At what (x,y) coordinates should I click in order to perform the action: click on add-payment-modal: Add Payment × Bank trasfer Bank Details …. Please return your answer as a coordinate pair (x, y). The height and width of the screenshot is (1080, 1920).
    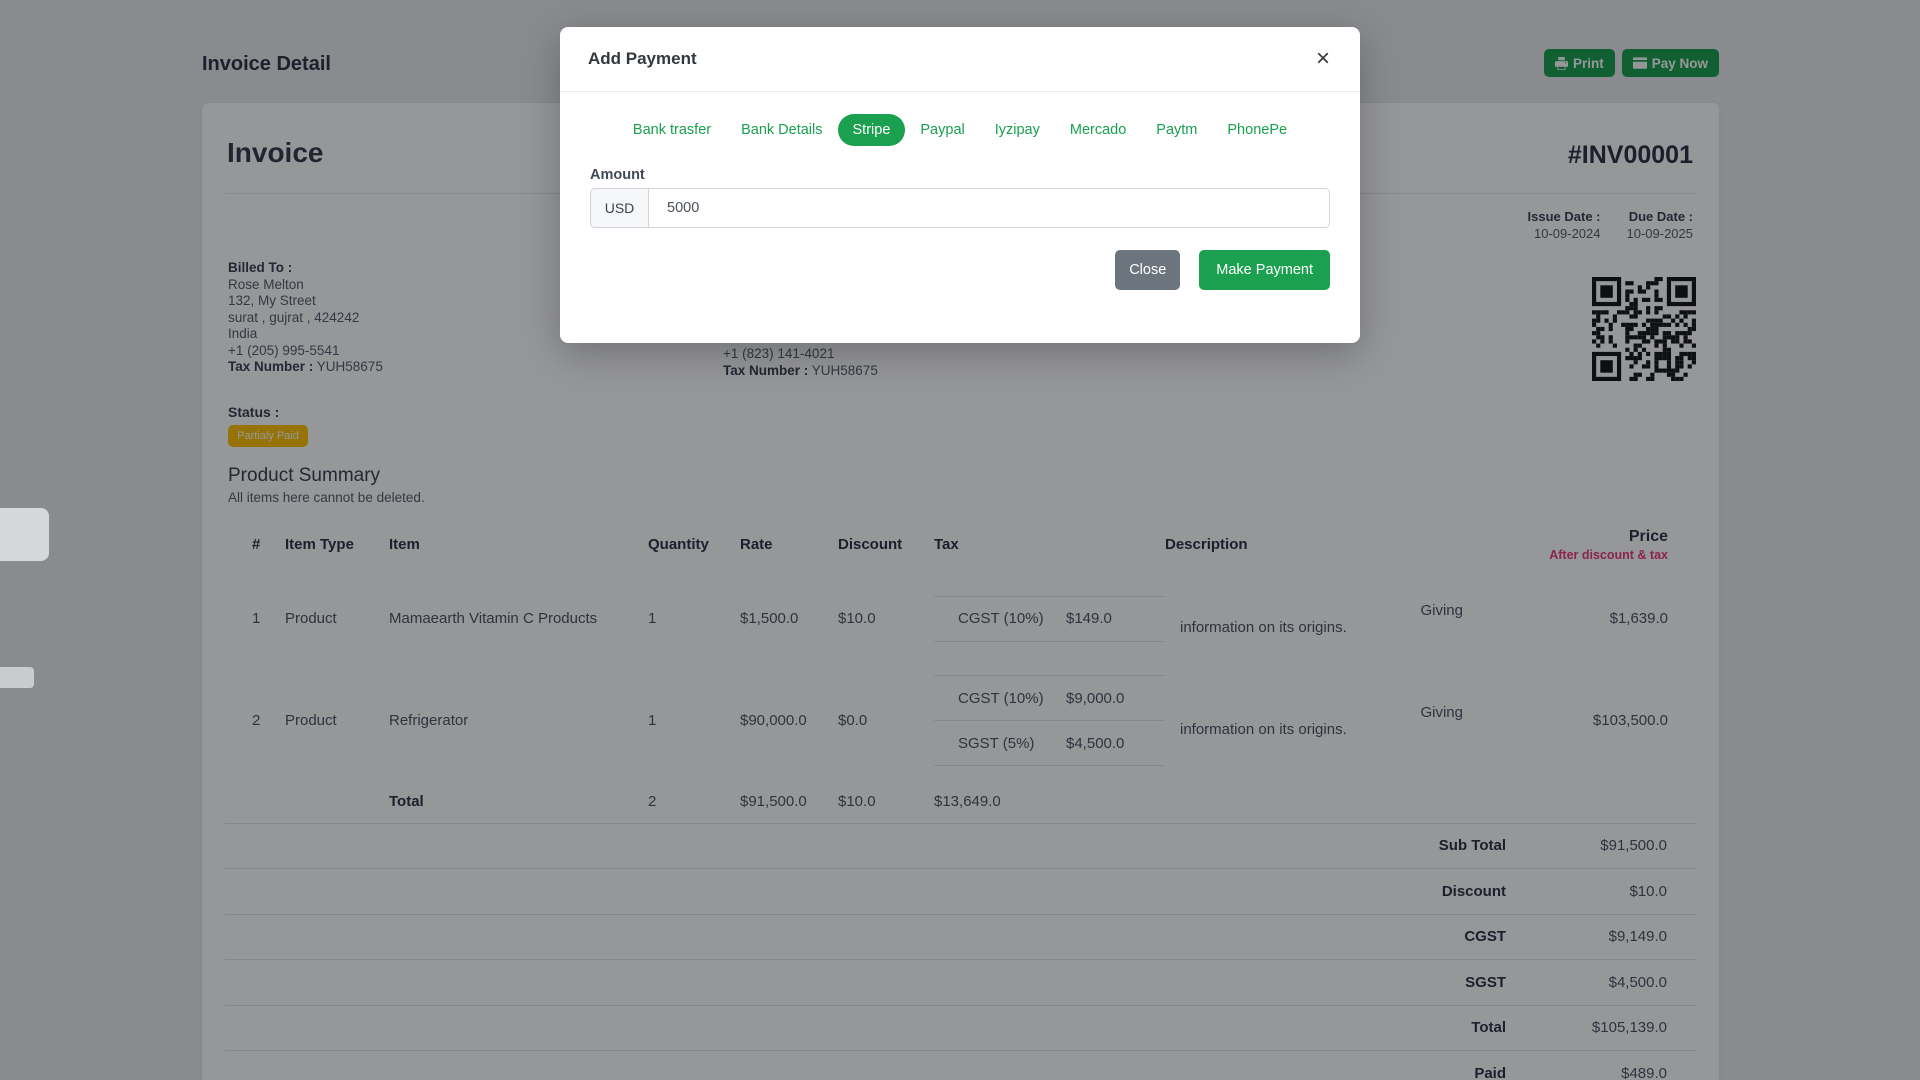
    Looking at the image, I should click on (960, 185).